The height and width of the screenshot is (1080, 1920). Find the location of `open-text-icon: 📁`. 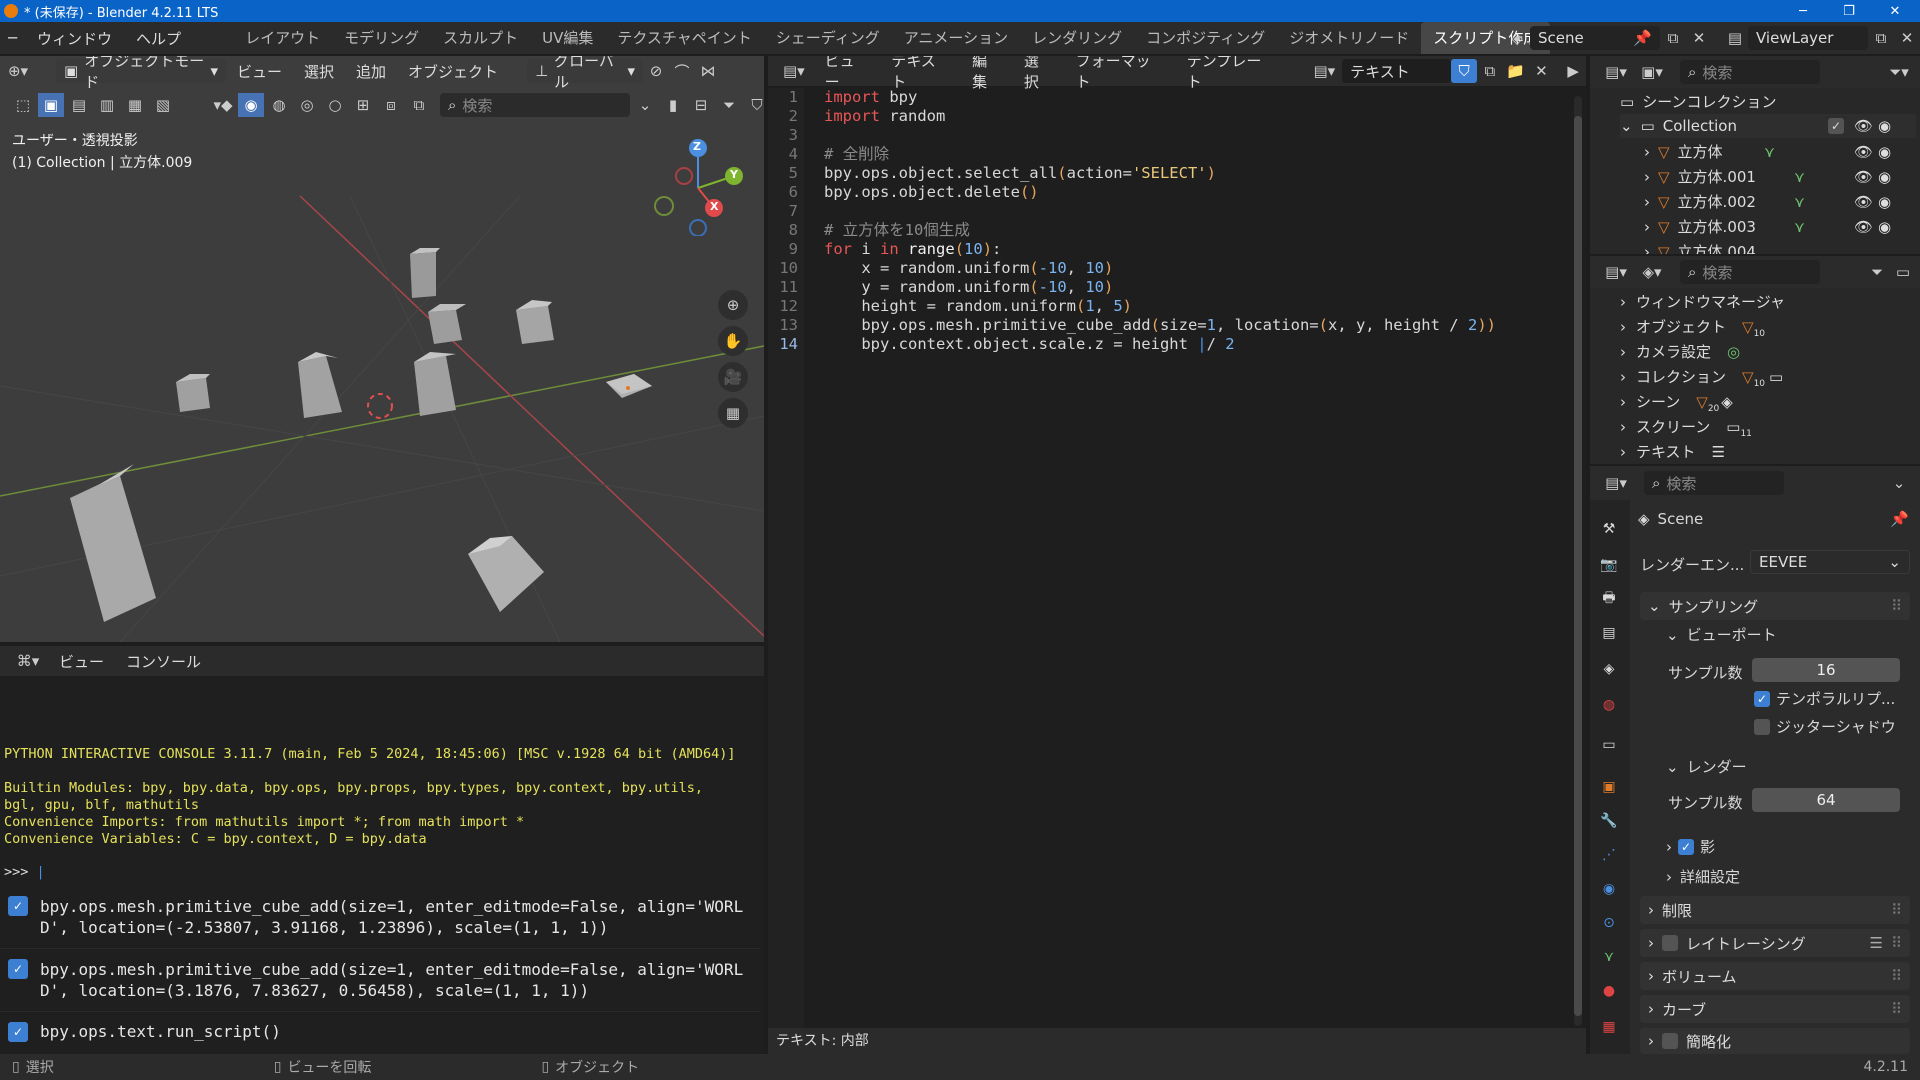

open-text-icon: 📁 is located at coordinates (1516, 71).